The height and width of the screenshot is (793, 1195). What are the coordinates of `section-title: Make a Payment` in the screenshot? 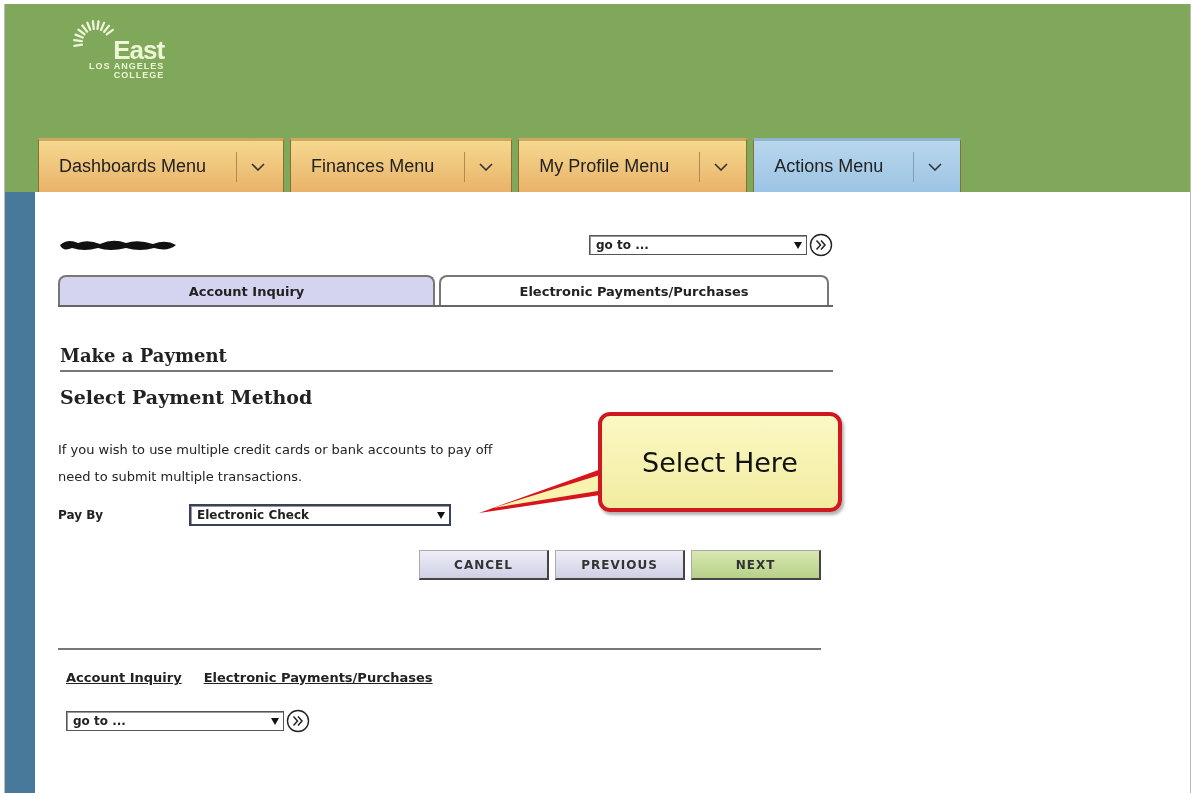 It's located at (446, 358).